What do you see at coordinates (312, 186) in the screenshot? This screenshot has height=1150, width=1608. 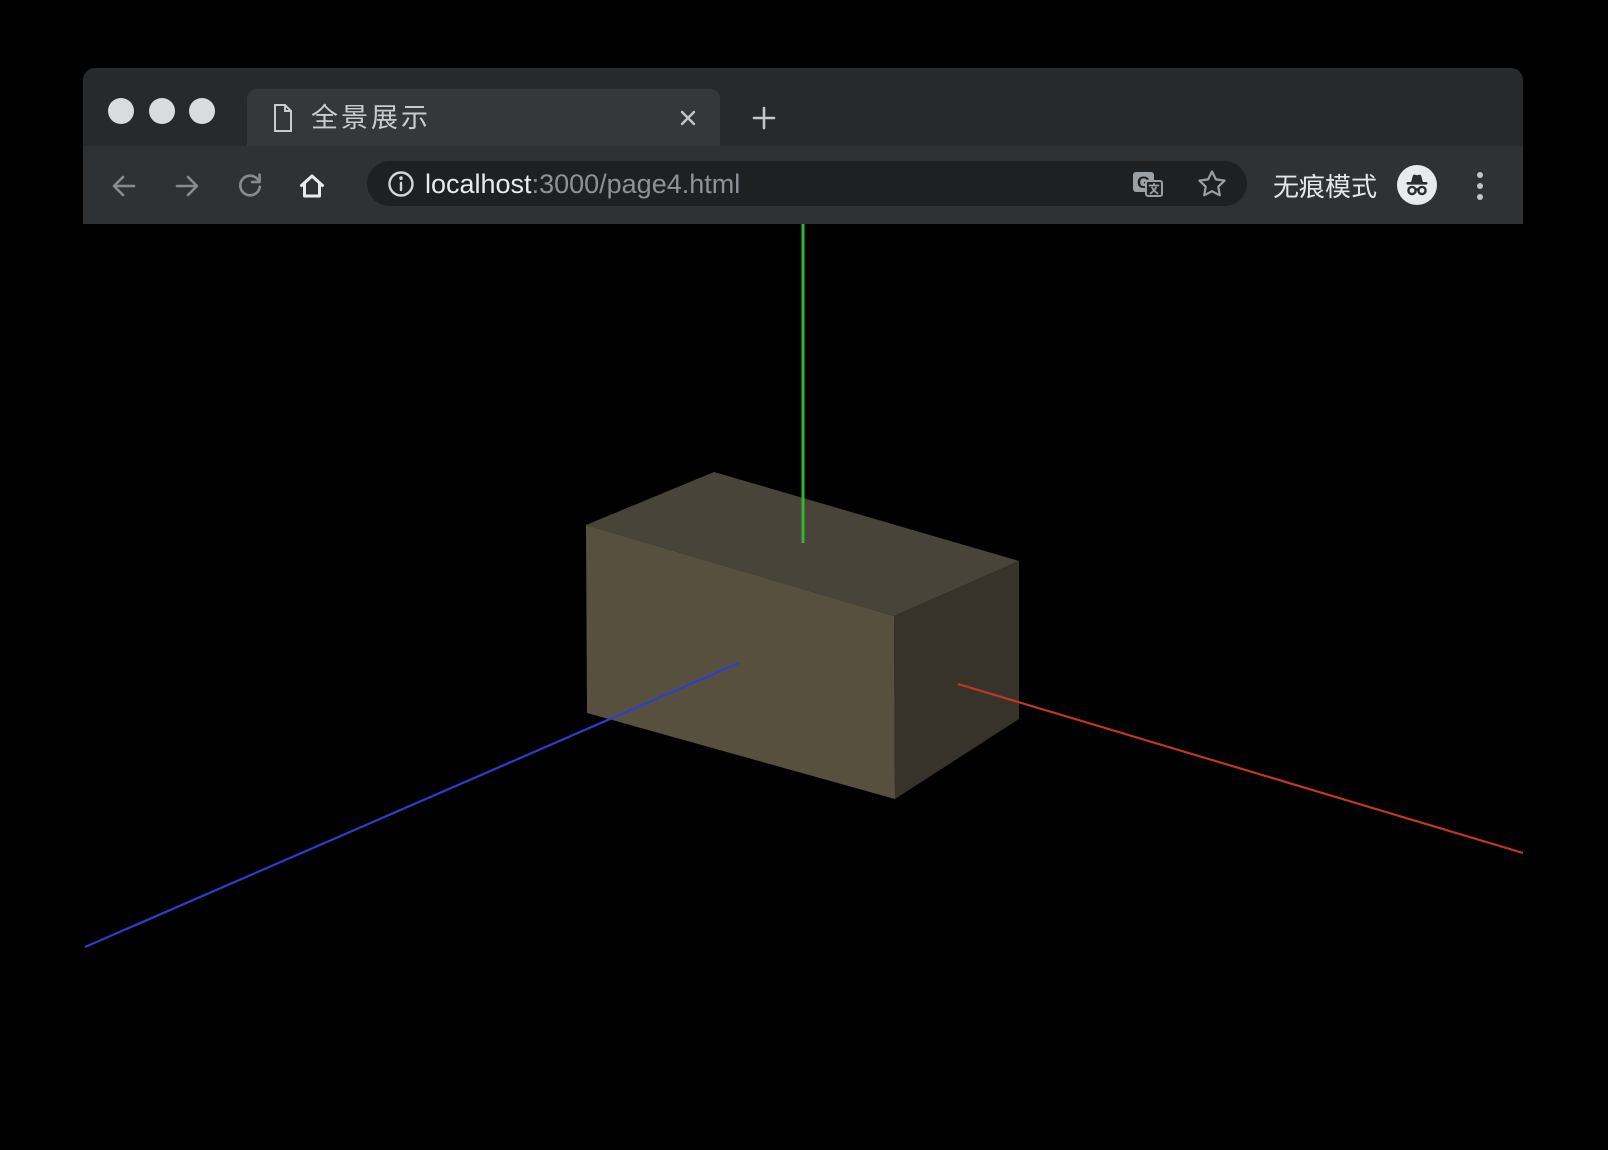 I see `home-button-house-icon` at bounding box center [312, 186].